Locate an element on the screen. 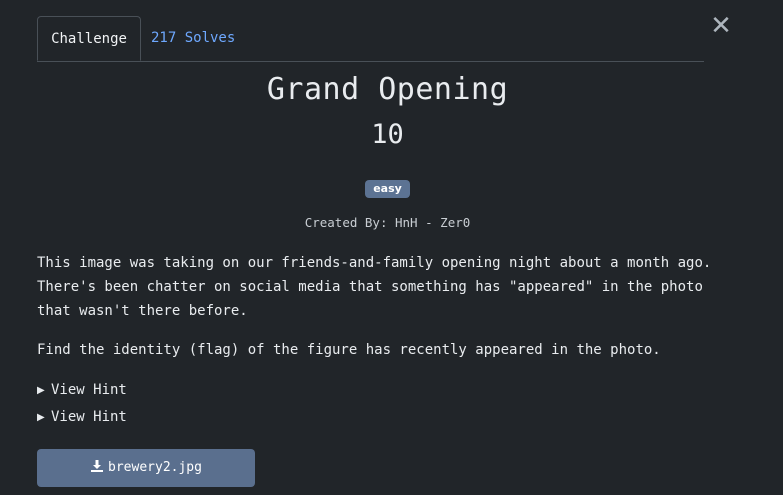 The height and width of the screenshot is (495, 783). difficulty-badge: easy is located at coordinates (387, 189).